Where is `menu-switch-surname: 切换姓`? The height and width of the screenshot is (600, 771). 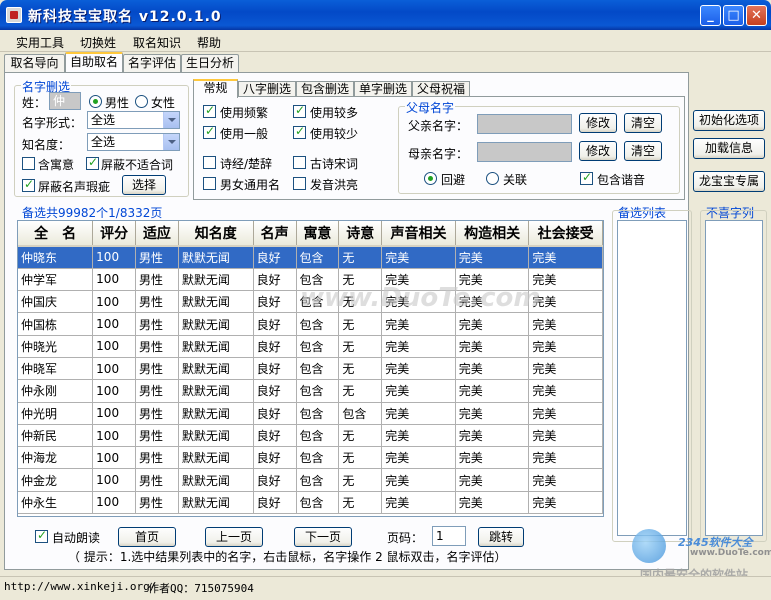 menu-switch-surname: 切换姓 is located at coordinates (98, 42).